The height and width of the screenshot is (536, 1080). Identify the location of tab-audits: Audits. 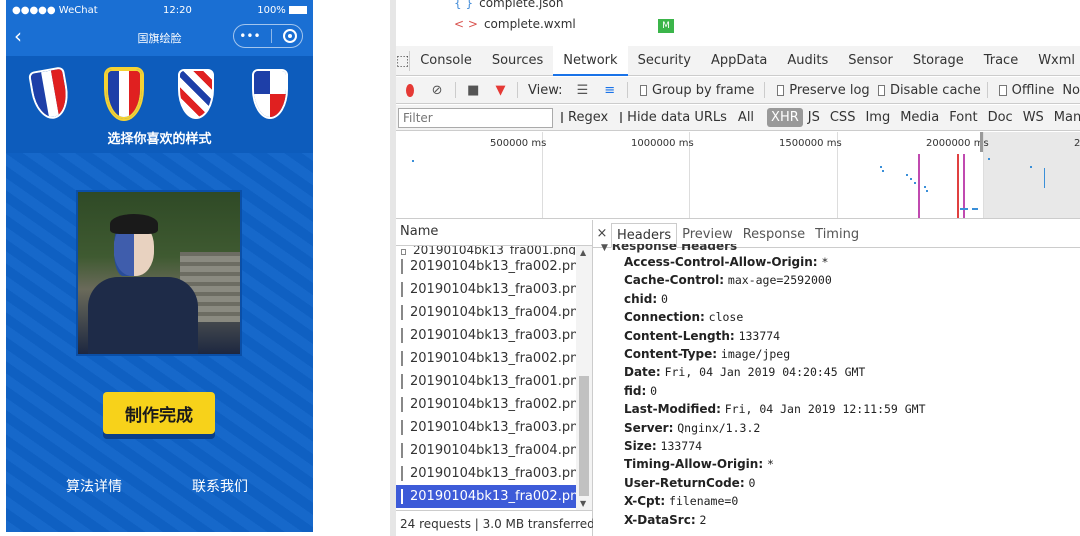
(807, 61).